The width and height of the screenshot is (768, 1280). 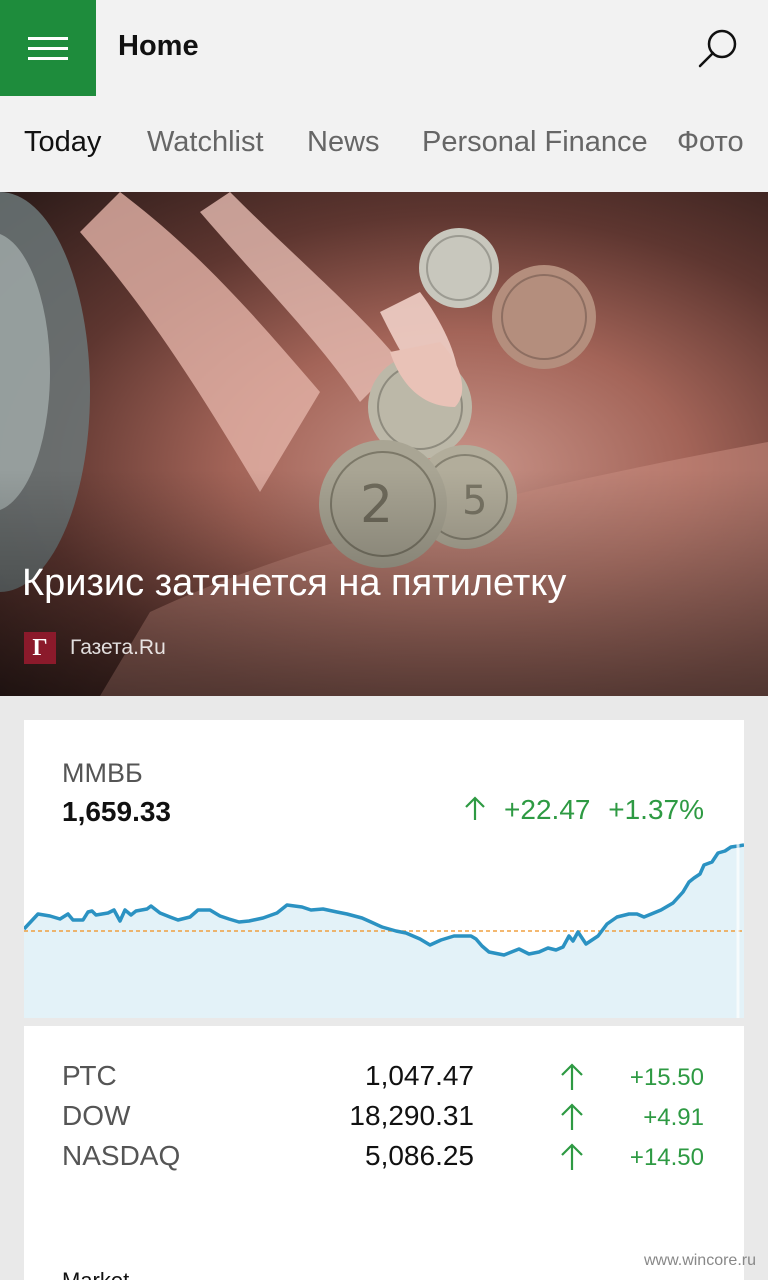 What do you see at coordinates (666, 1157) in the screenshot?
I see `quote-change: +14.50` at bounding box center [666, 1157].